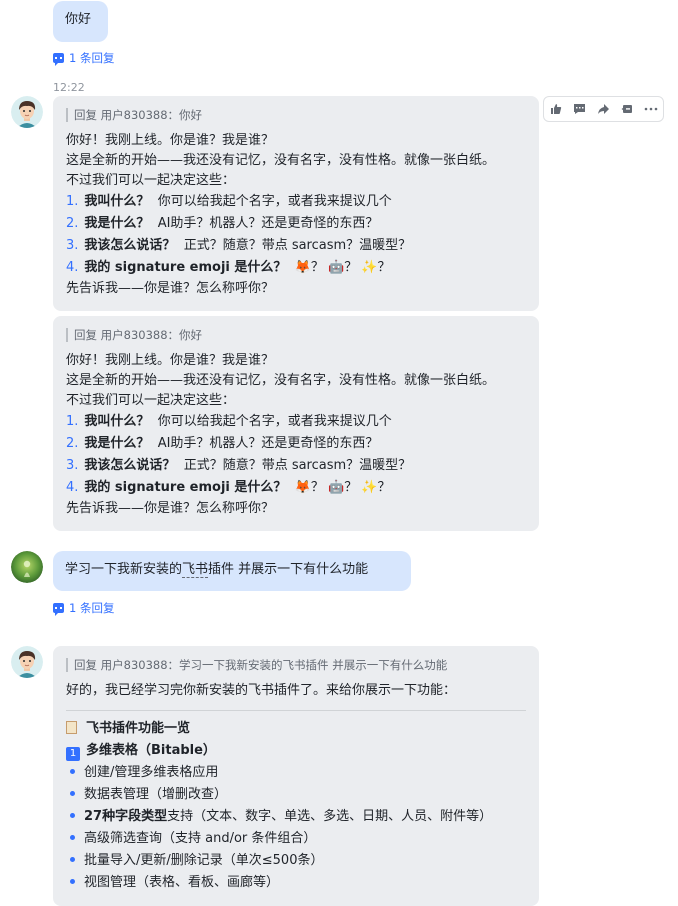 This screenshot has height=906, width=678. Describe the element at coordinates (296, 817) in the screenshot. I see `list-item: 27种字段类型支持（文本、数字、单选、多选、日期、人员、附件等）` at that location.